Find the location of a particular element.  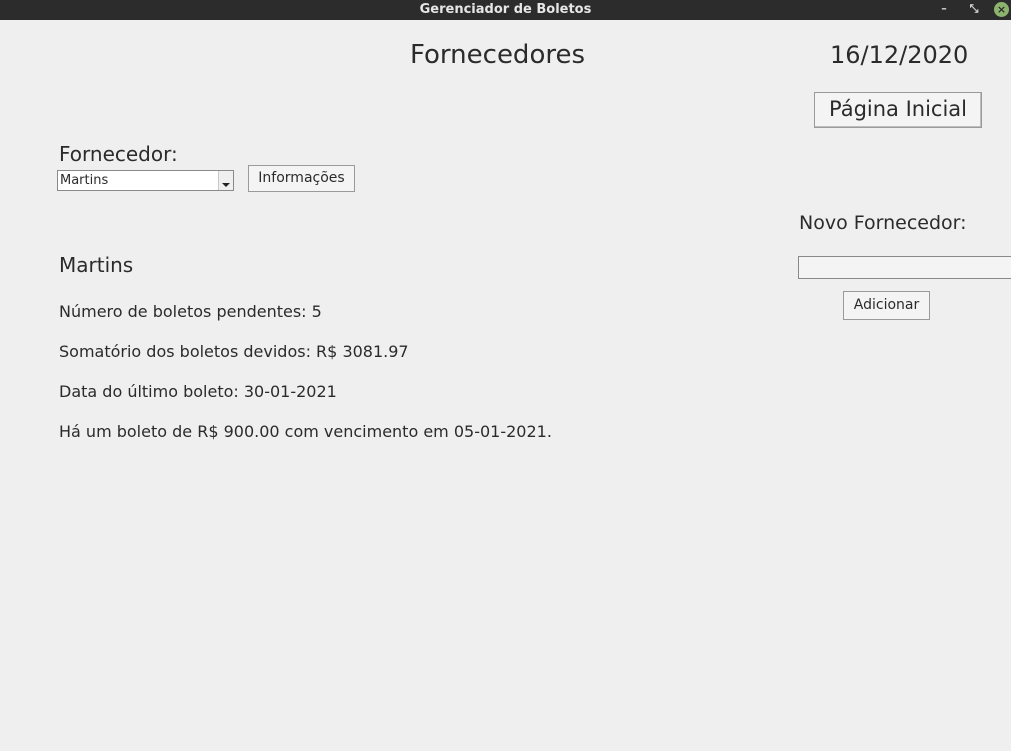

window-title: Gerenciador de Boletos is located at coordinates (505, 9).